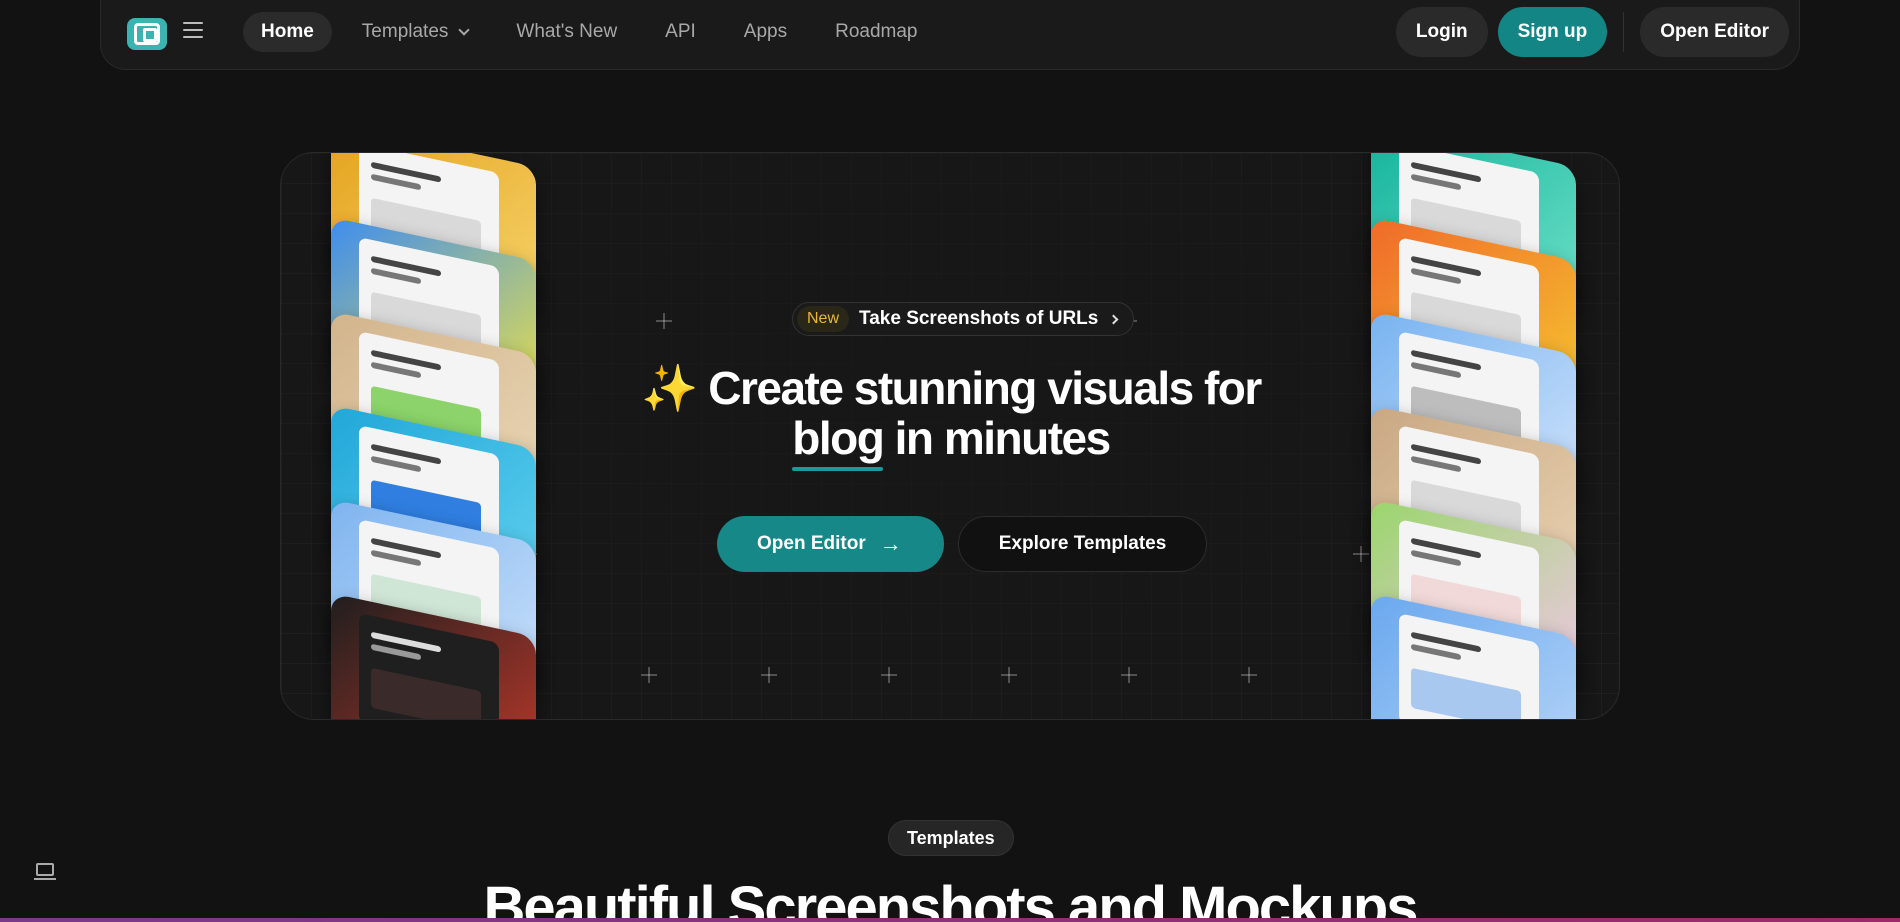  Describe the element at coordinates (147, 34) in the screenshot. I see `logo-icon` at that location.